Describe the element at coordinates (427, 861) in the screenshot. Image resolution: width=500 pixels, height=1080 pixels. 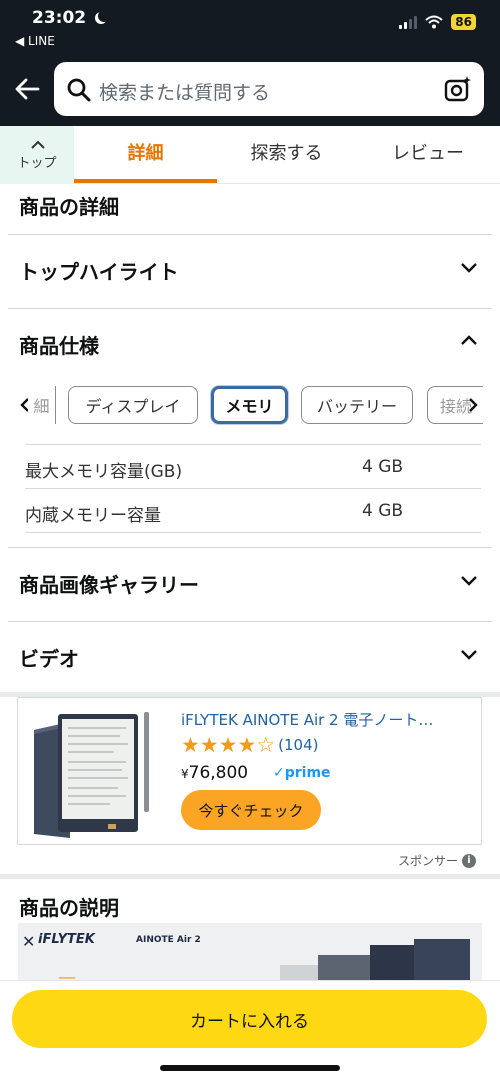
I see `sponsored-text: スポンサー` at that location.